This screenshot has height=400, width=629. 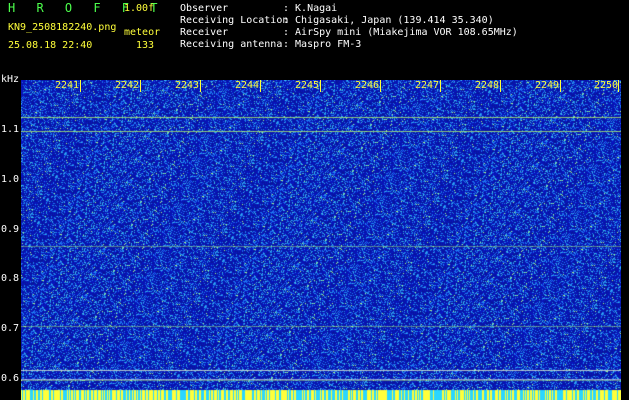 What do you see at coordinates (9, 328) in the screenshot?
I see `y-tick-0-7: 0.7` at bounding box center [9, 328].